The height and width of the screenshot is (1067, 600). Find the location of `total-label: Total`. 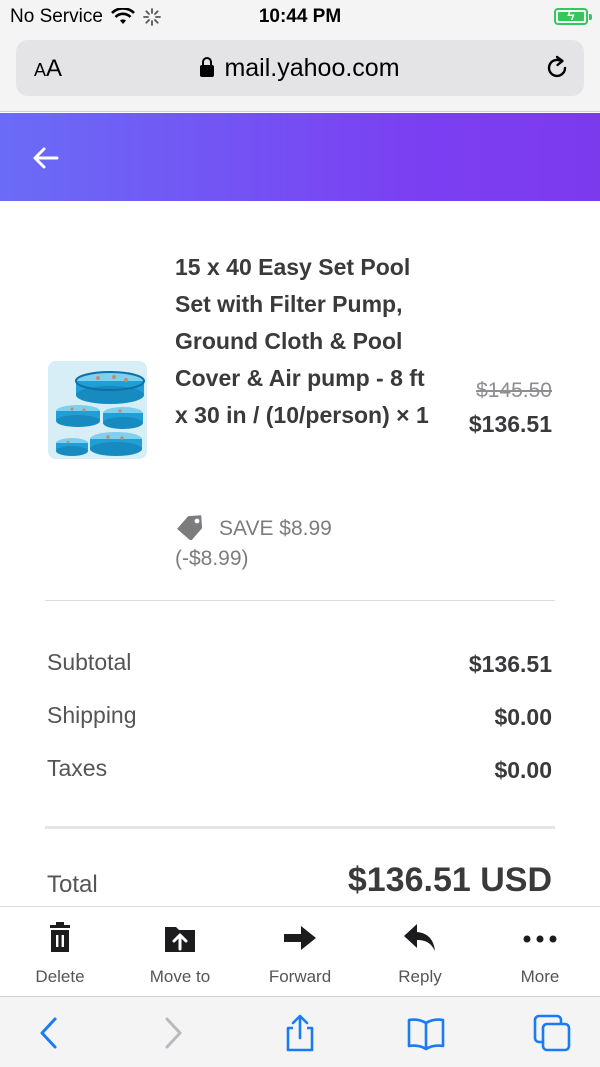

total-label: Total is located at coordinates (72, 884).